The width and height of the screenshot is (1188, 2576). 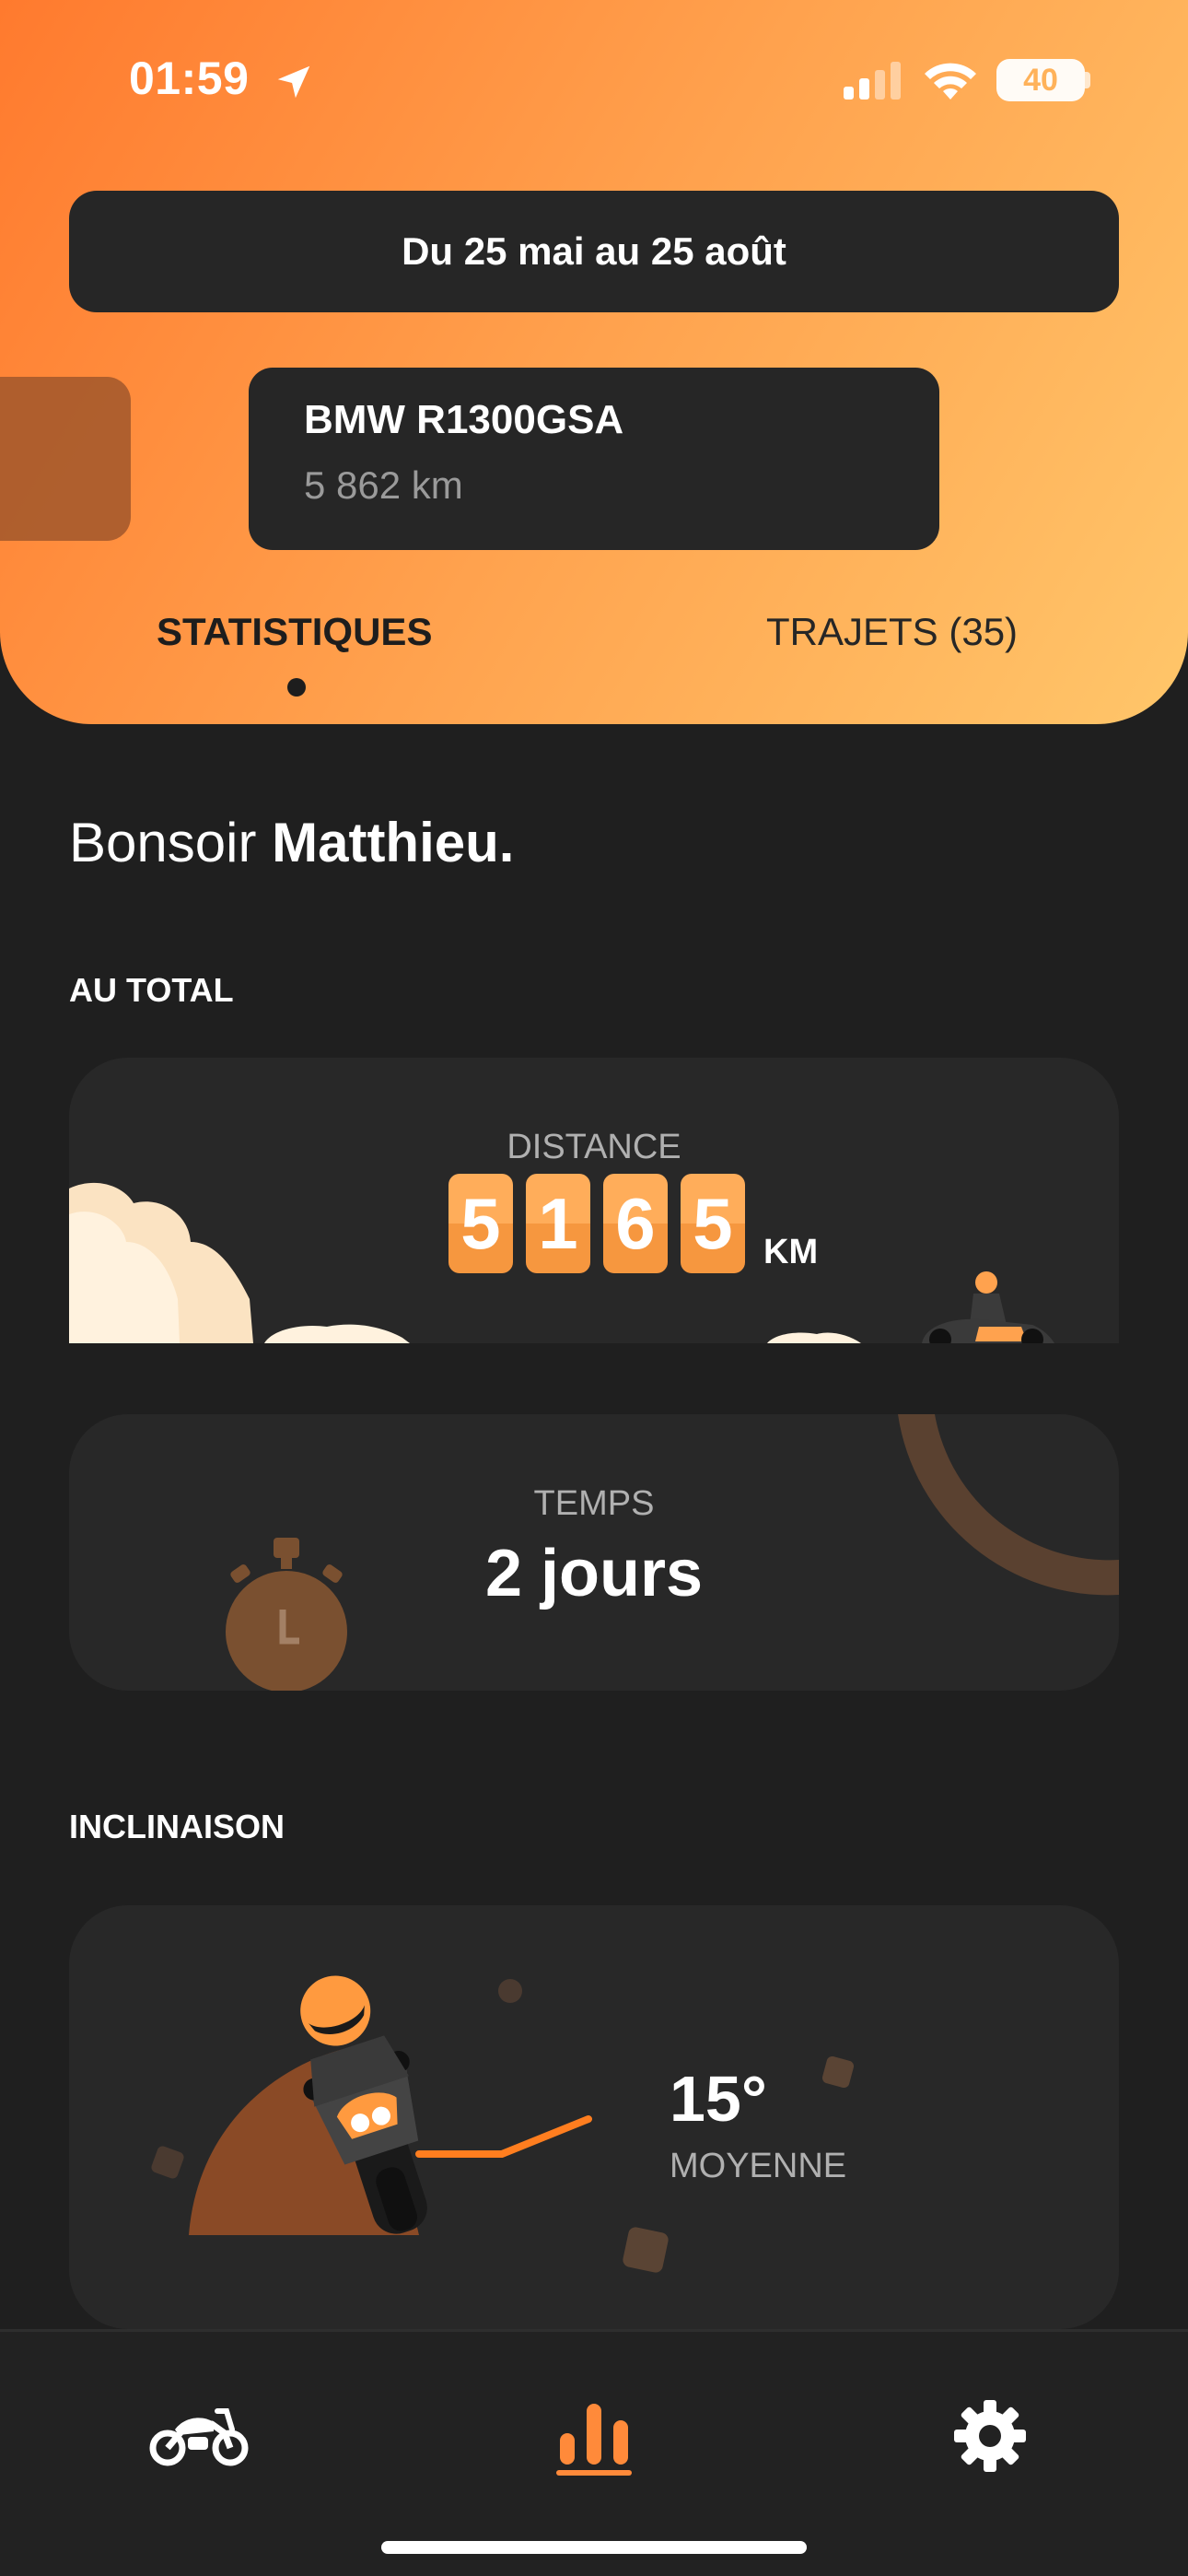 What do you see at coordinates (951, 81) in the screenshot?
I see `wifi-icon` at bounding box center [951, 81].